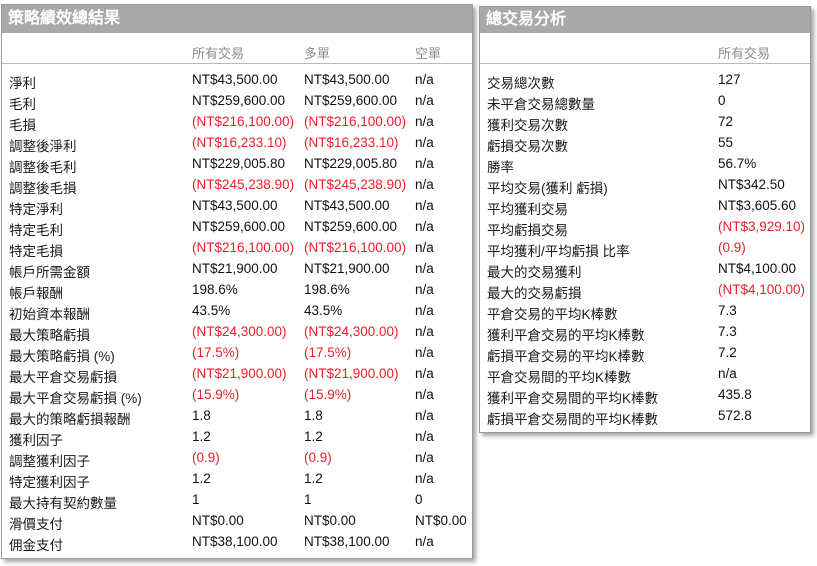 The height and width of the screenshot is (566, 817). Describe the element at coordinates (237, 479) in the screenshot. I see `table-row: 特定獲利因子 1.2 1.2 n/a` at that location.